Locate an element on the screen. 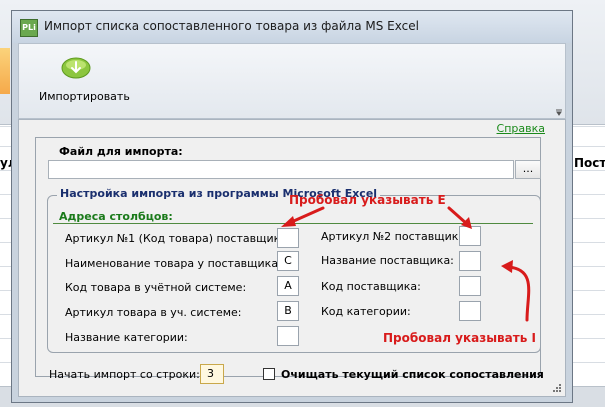 The width and height of the screenshot is (605, 407). category-name-label: Название категории: is located at coordinates (126, 337).